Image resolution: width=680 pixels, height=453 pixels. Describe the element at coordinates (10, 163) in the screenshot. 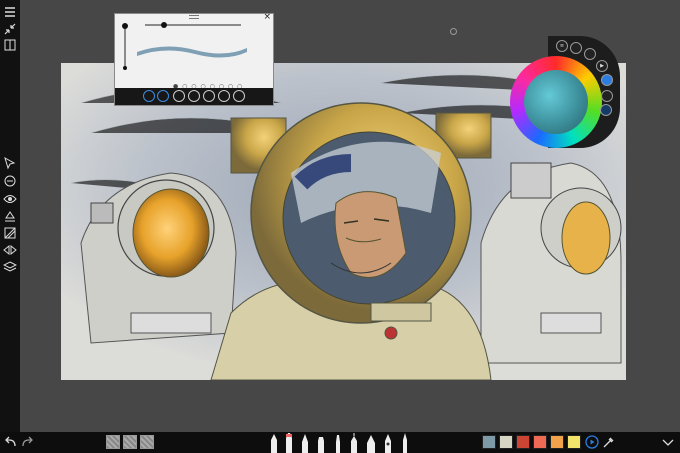

I see `selection-icon` at that location.